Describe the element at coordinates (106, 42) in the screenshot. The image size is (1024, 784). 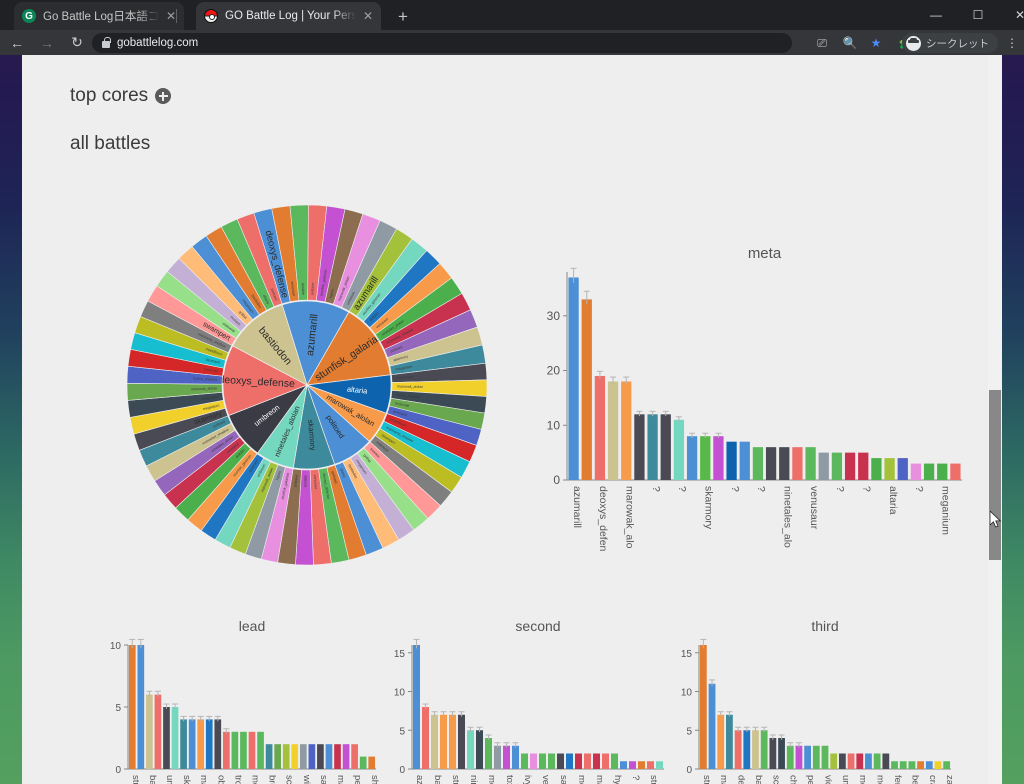
I see `lock-icon` at that location.